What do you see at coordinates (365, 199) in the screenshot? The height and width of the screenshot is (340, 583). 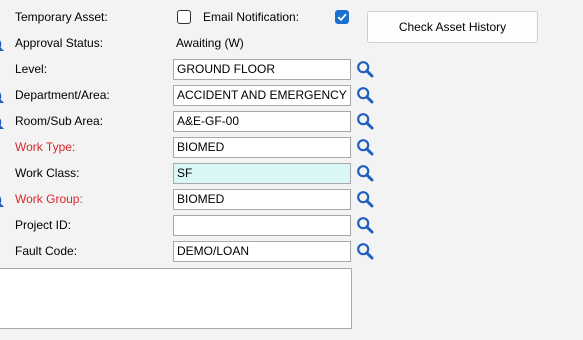 I see `work-group-lookup-icon` at bounding box center [365, 199].